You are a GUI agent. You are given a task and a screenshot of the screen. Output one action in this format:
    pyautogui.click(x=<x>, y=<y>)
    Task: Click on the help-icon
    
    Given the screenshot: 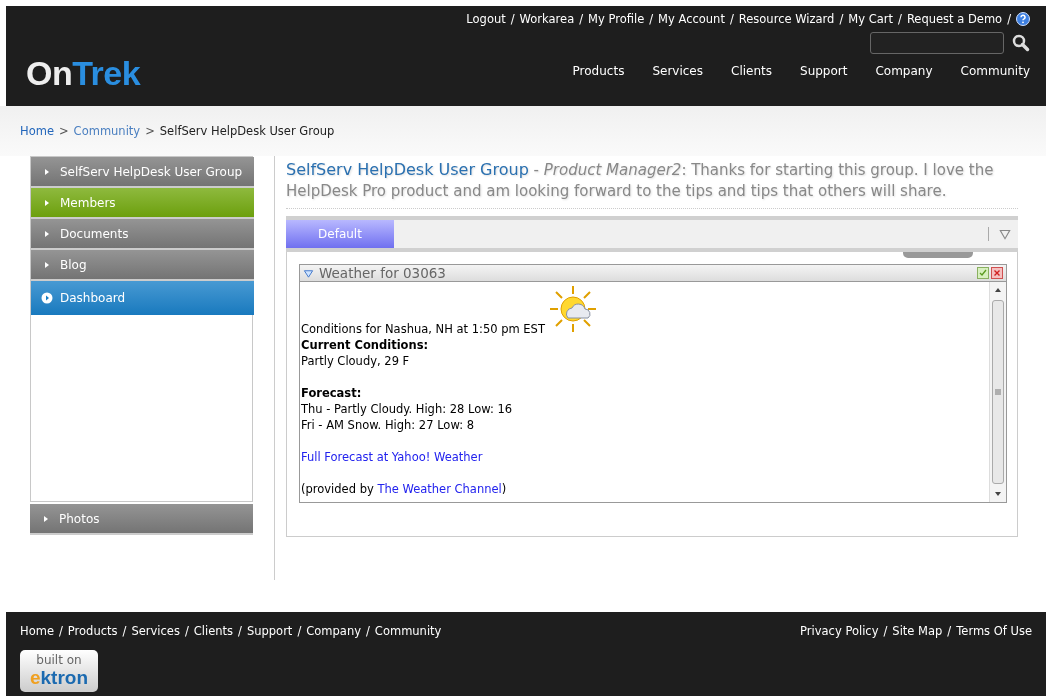 What is the action you would take?
    pyautogui.click(x=1023, y=19)
    